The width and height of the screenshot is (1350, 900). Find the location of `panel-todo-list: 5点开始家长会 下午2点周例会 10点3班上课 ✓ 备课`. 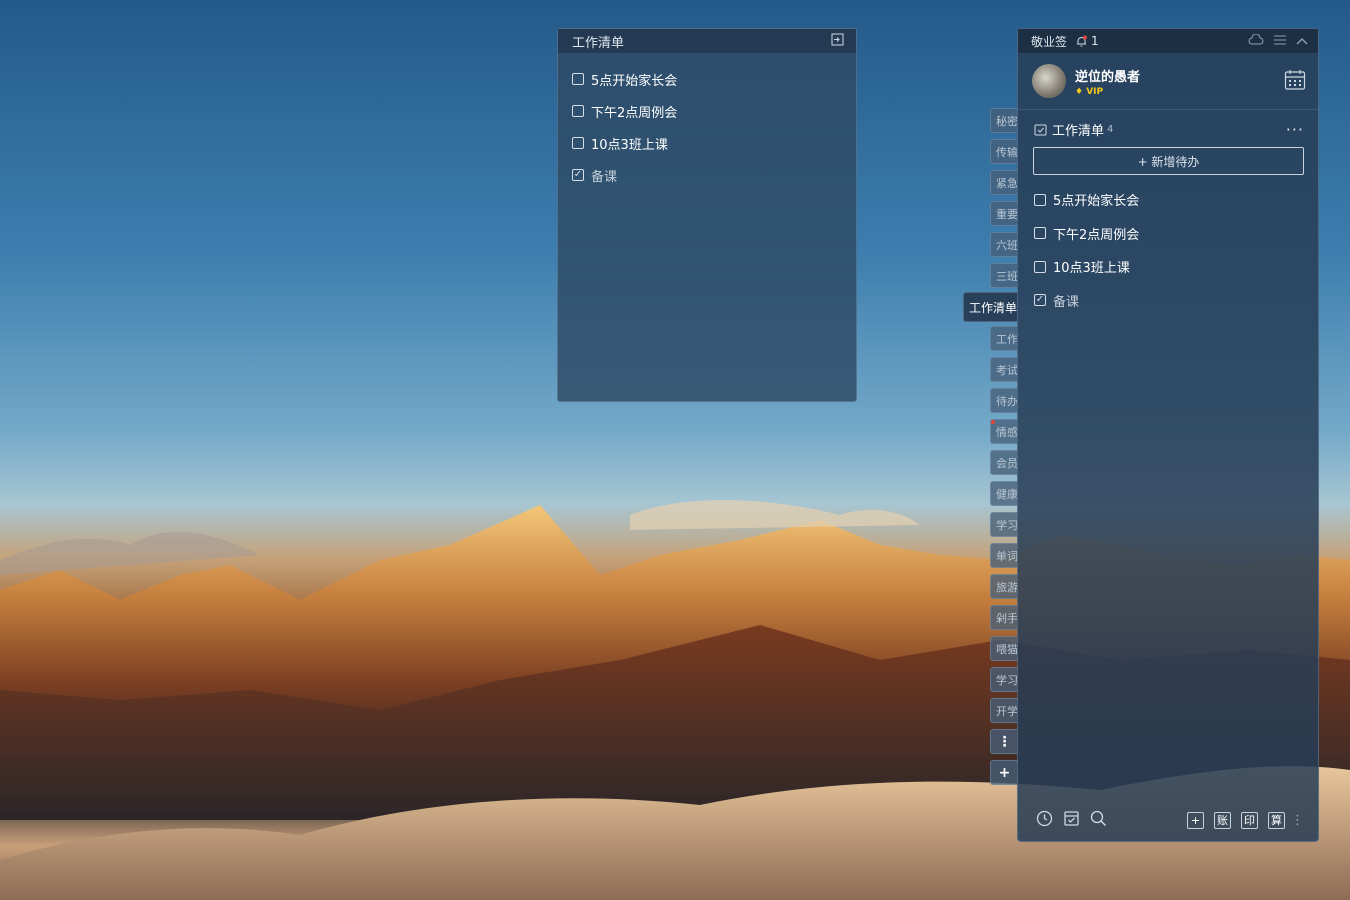

panel-todo-list: 5点开始家长会 下午2点周例会 10点3班上课 ✓ 备课 is located at coordinates (1168, 250).